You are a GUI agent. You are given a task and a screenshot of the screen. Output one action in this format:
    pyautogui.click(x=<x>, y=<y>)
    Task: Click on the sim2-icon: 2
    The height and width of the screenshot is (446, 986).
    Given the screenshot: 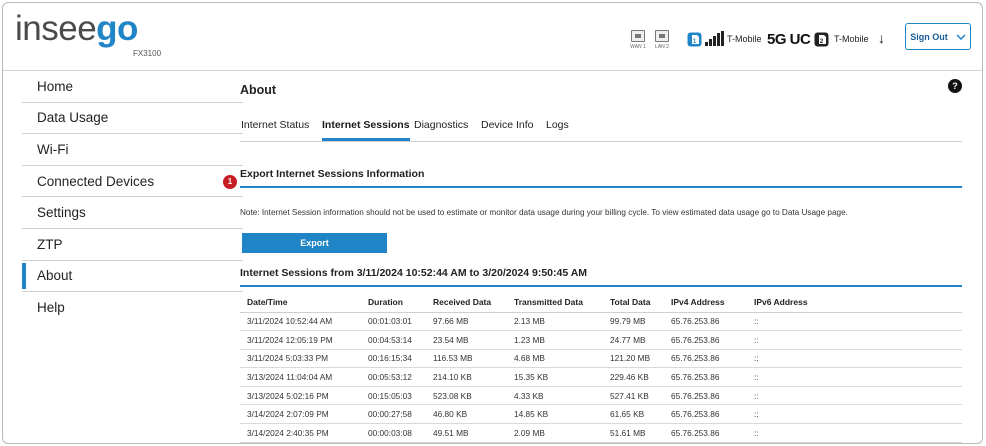 What is the action you would take?
    pyautogui.click(x=821, y=39)
    